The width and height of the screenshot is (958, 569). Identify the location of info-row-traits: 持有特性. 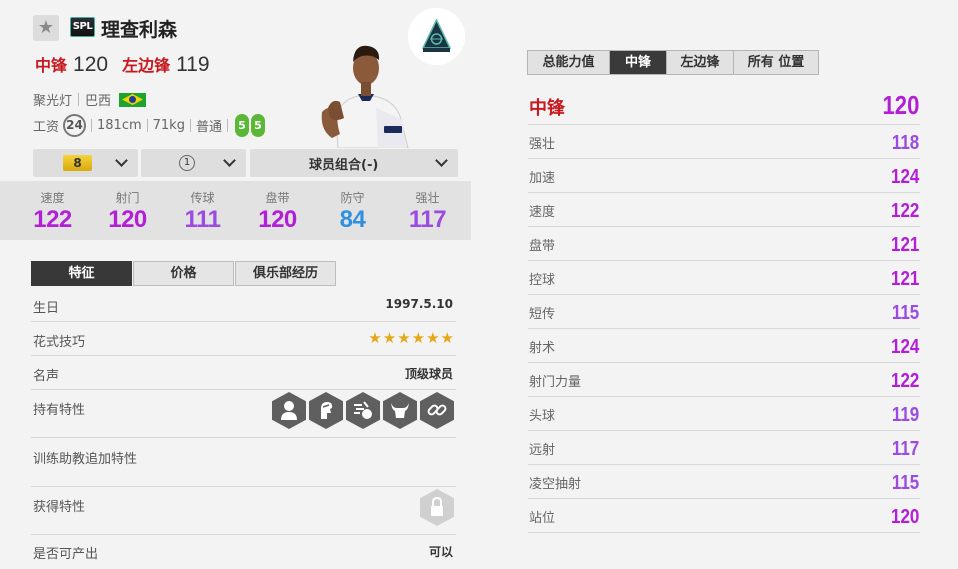
(243, 415).